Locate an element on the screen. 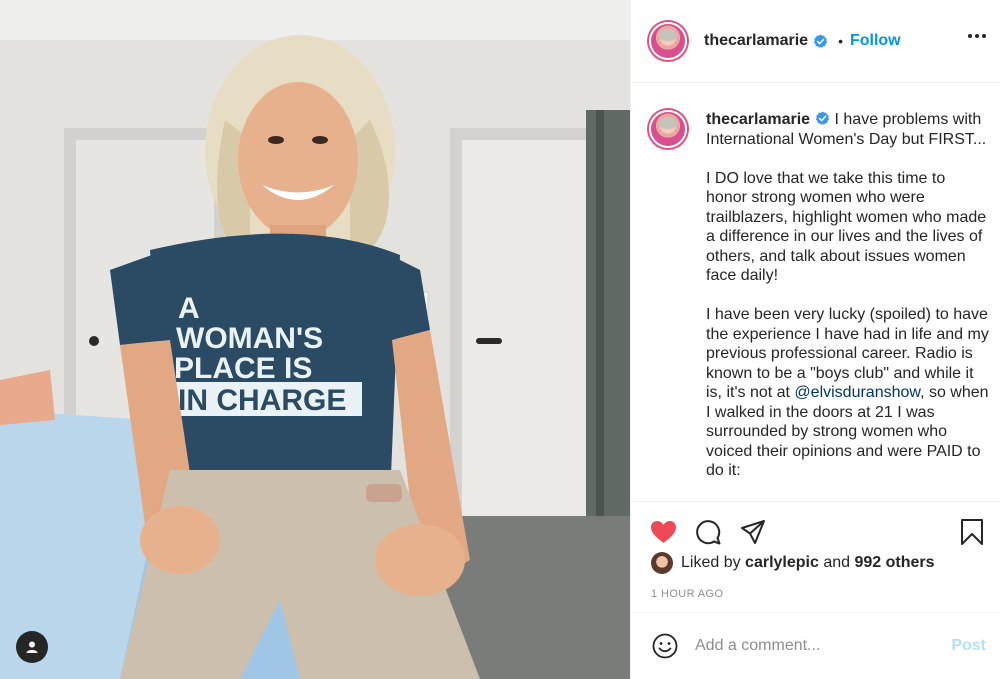 Image resolution: width=1000 pixels, height=679 pixels. follow-button: Follow is located at coordinates (875, 41).